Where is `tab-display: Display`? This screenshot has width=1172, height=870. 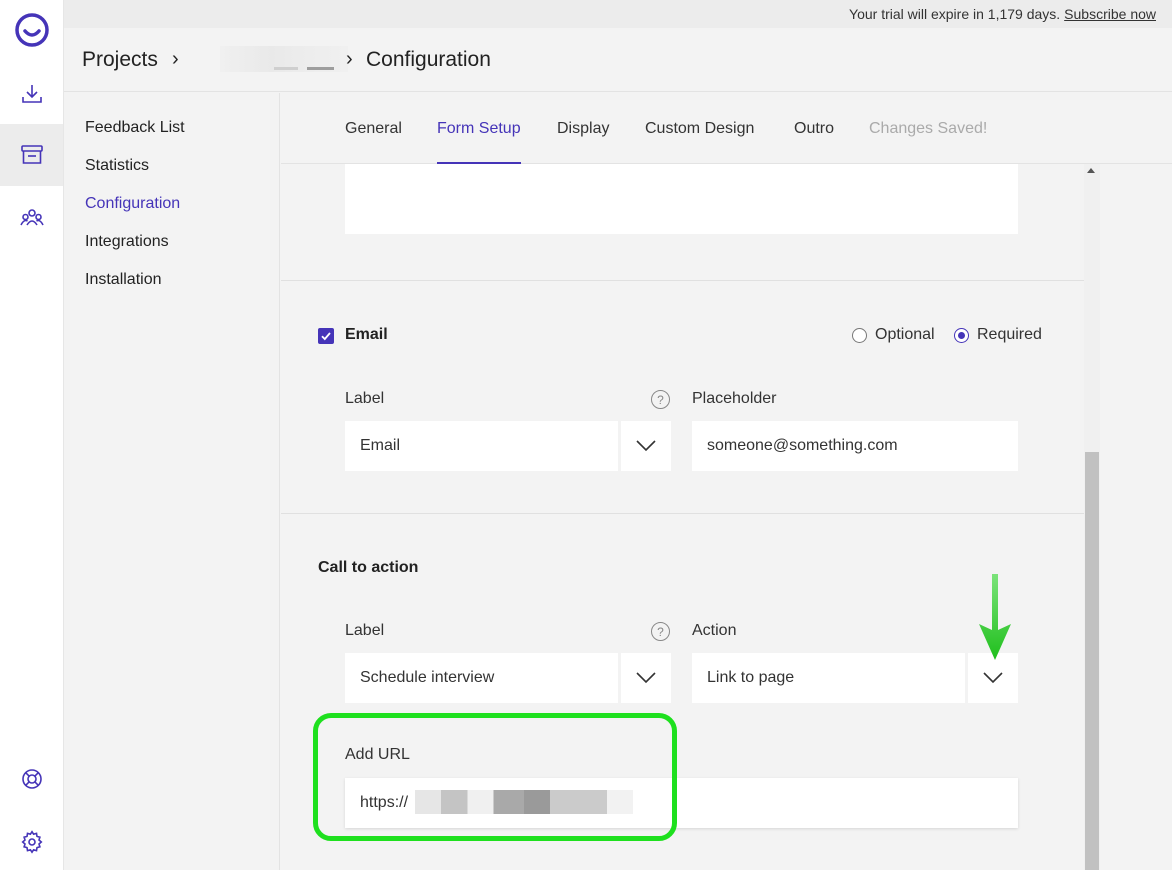 tab-display: Display is located at coordinates (583, 129).